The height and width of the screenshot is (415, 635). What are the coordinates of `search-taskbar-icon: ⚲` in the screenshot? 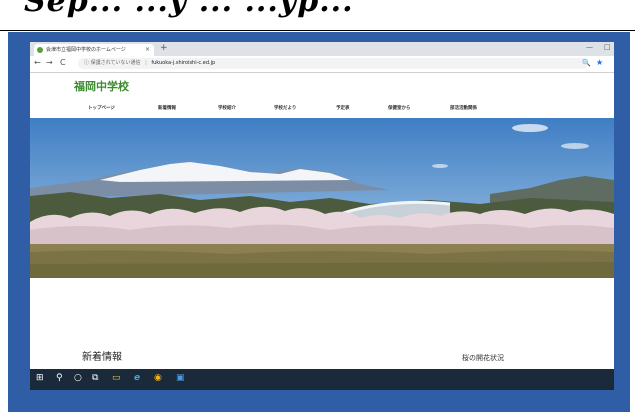 It's located at (59, 378).